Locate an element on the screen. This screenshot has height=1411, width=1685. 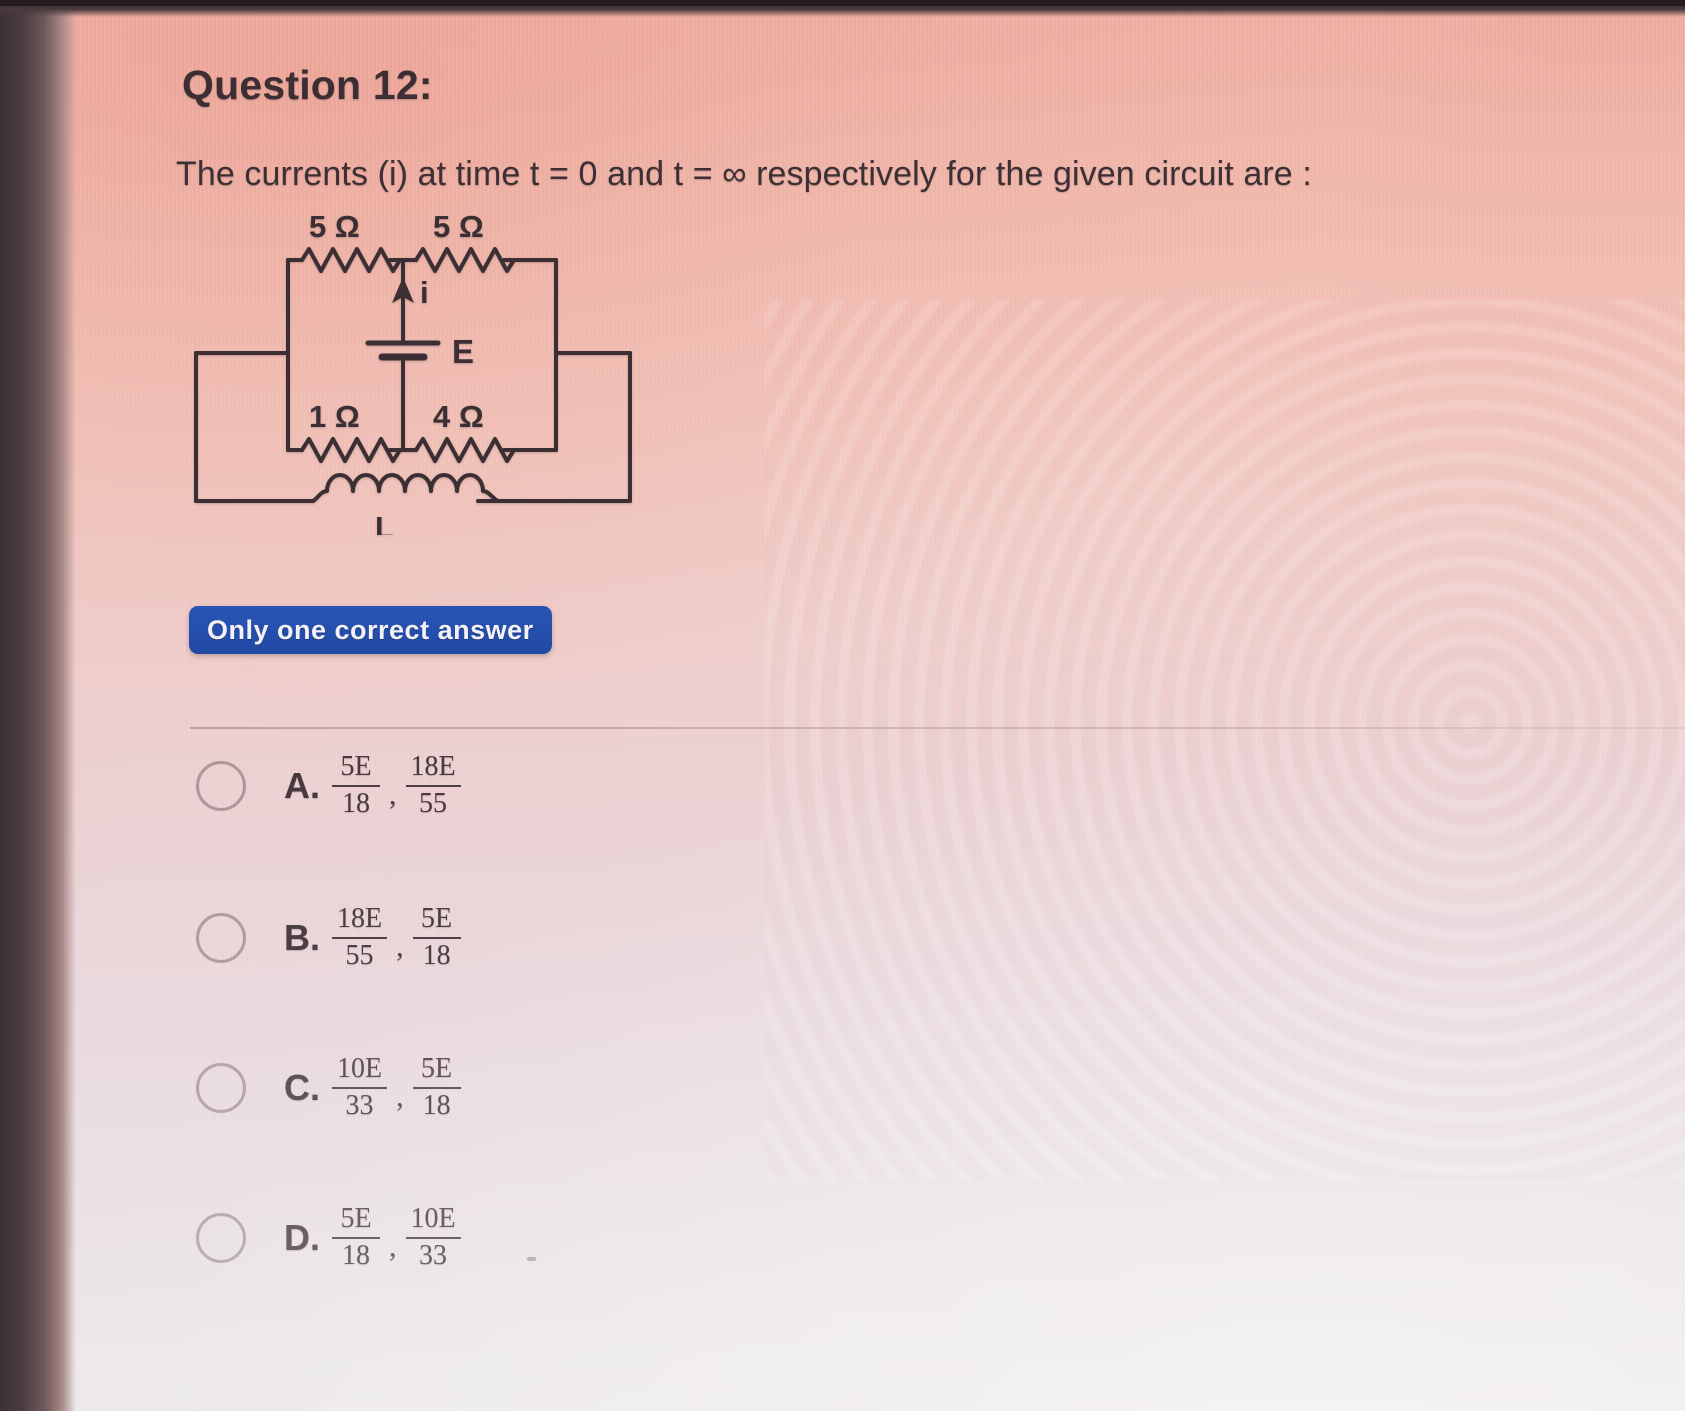
fraction-d-second: 10E 33 is located at coordinates (433, 1237).